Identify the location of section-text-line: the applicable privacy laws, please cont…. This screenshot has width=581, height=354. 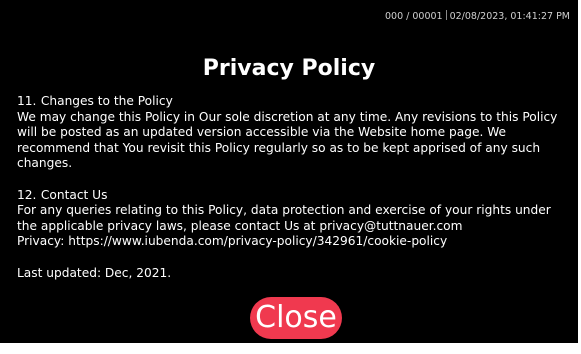
(240, 225).